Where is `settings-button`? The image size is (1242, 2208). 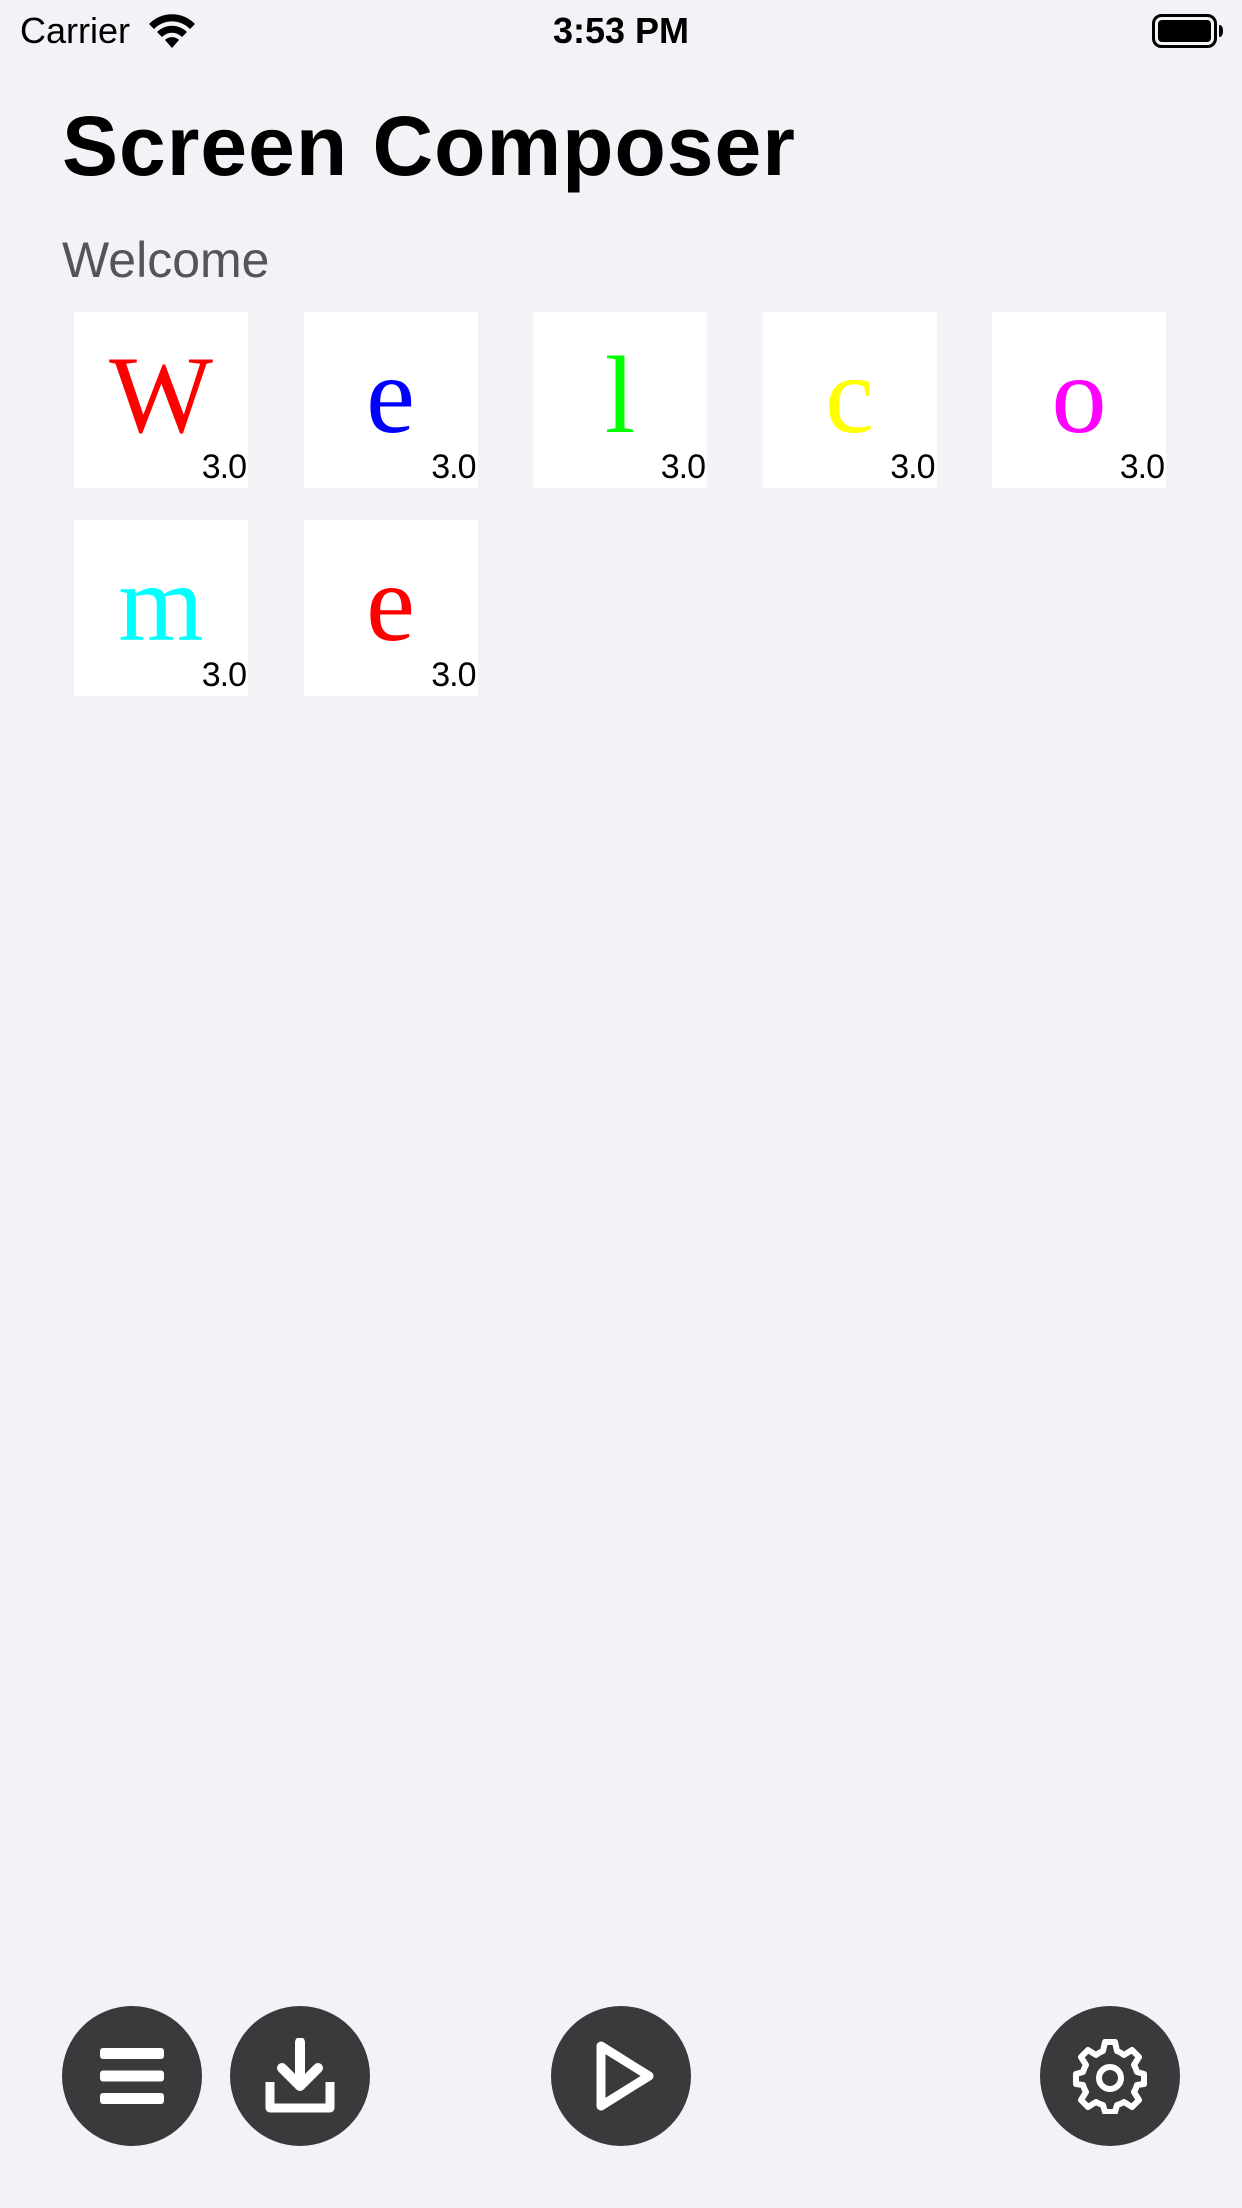 settings-button is located at coordinates (1110, 2076).